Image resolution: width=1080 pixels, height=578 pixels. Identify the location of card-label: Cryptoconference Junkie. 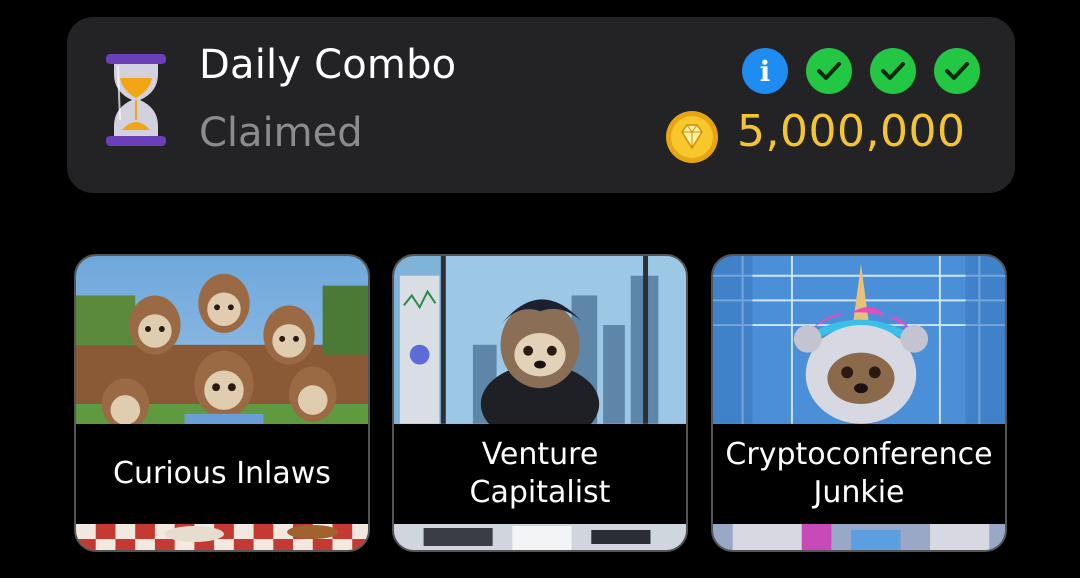
(859, 474).